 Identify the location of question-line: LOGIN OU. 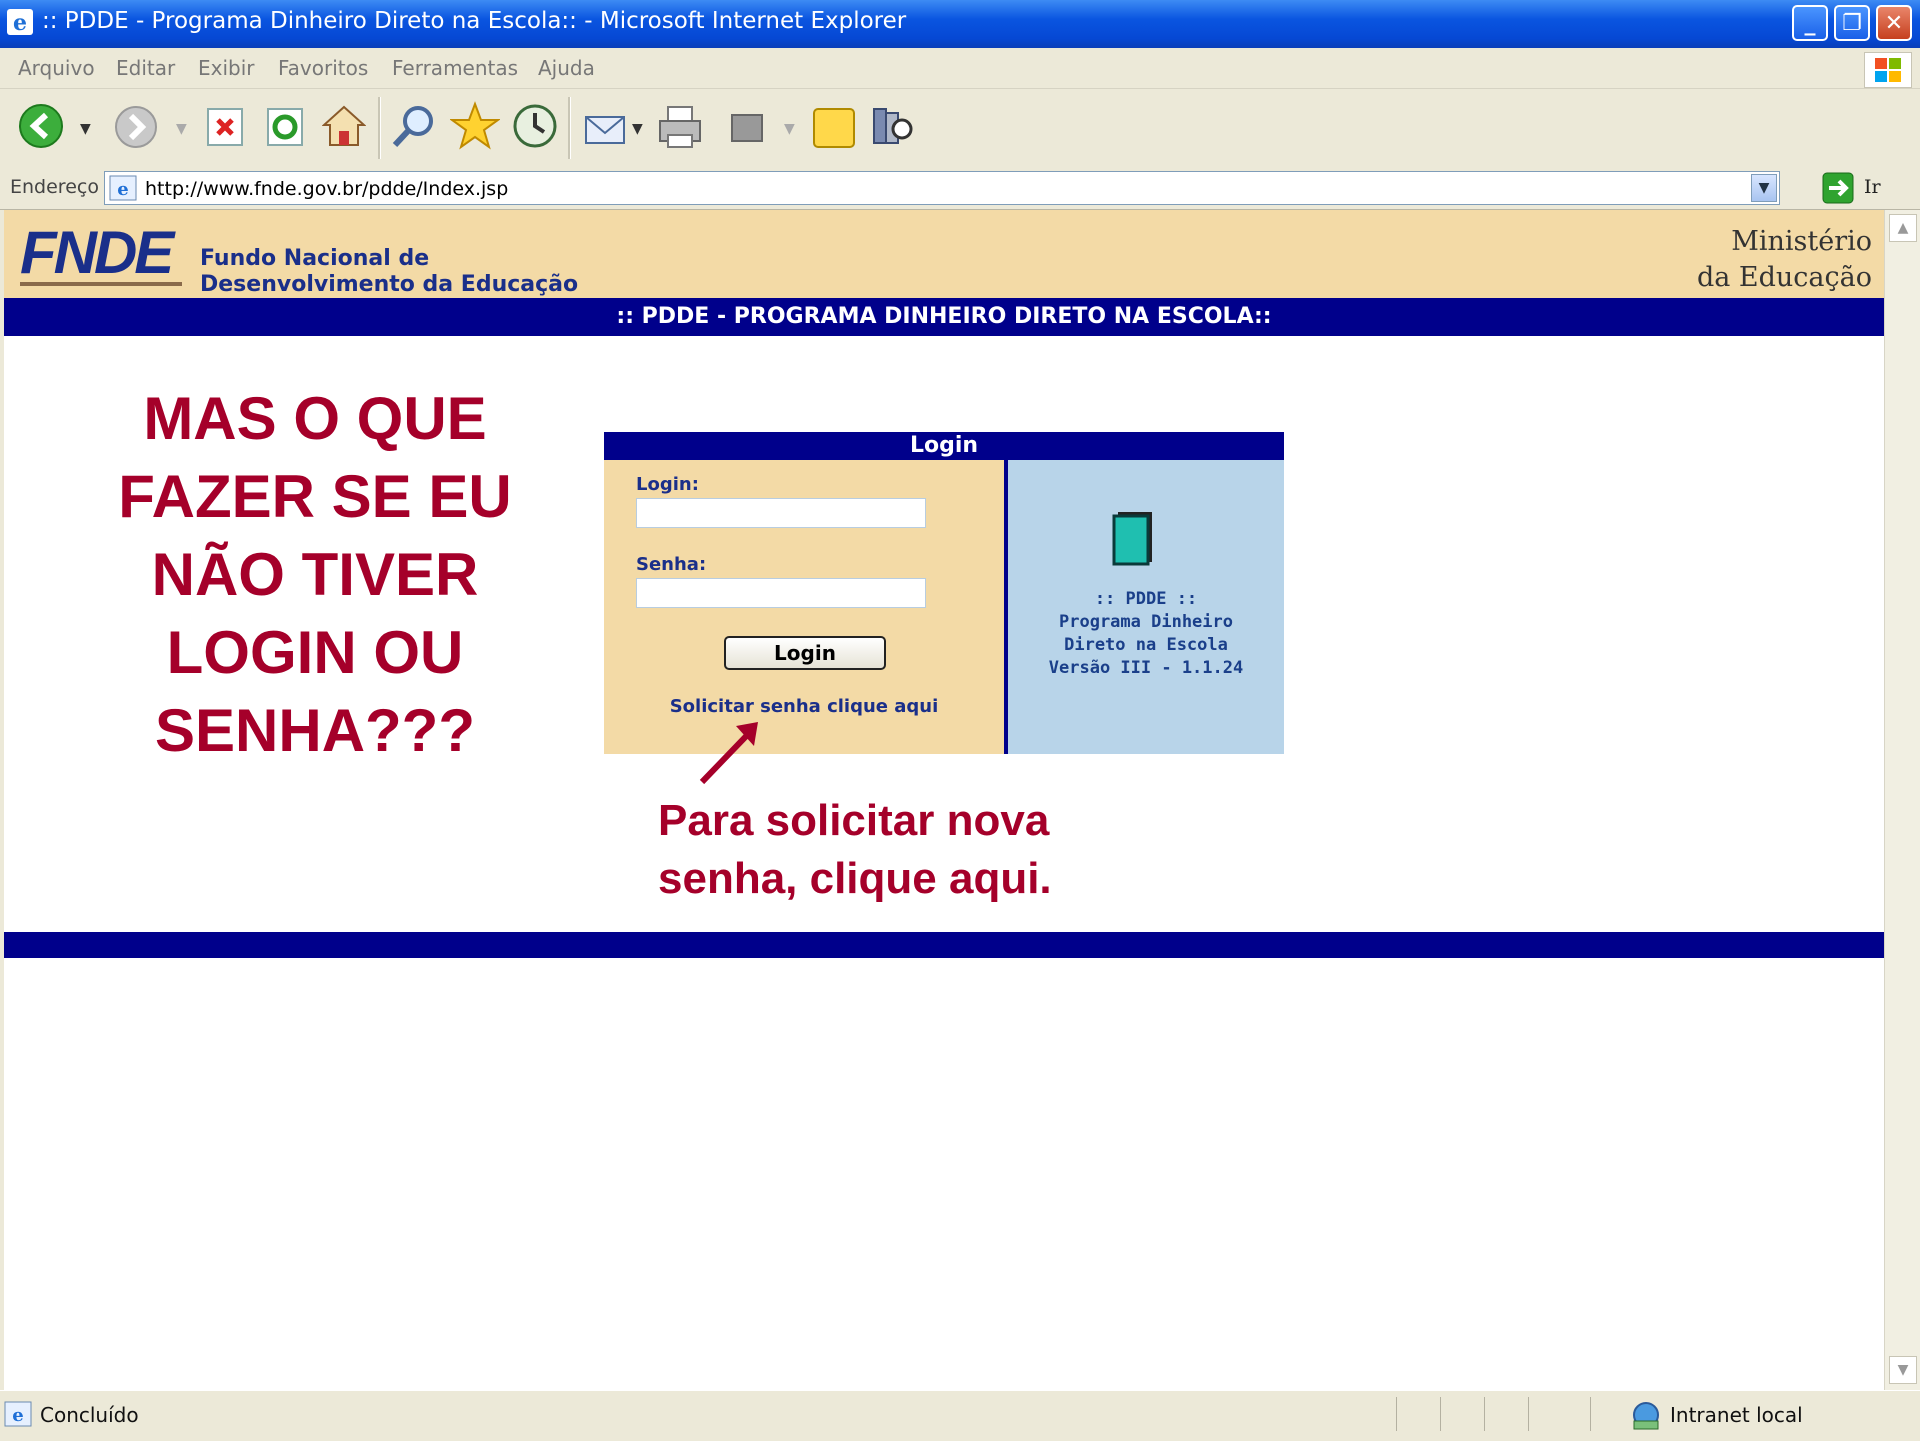
(315, 652).